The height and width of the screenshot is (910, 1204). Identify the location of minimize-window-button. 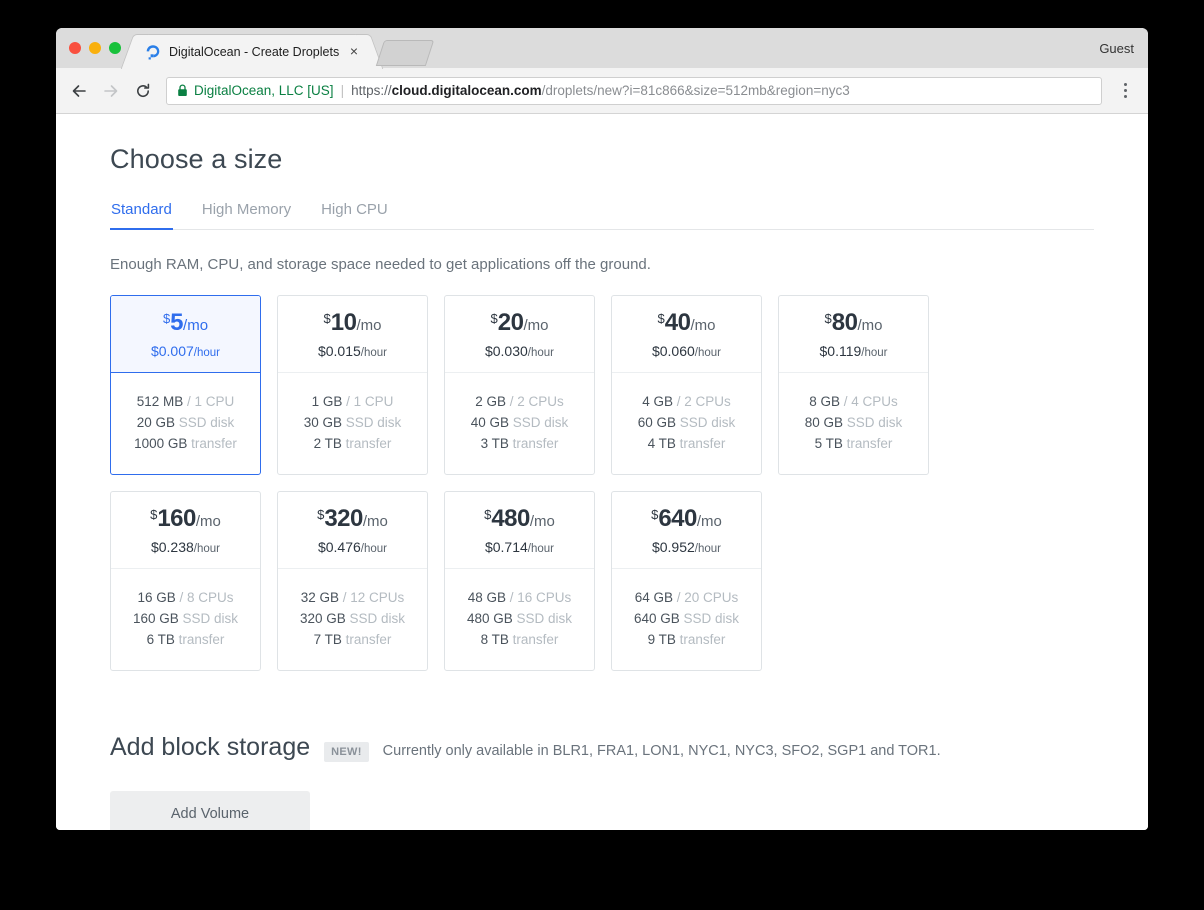
(95, 48).